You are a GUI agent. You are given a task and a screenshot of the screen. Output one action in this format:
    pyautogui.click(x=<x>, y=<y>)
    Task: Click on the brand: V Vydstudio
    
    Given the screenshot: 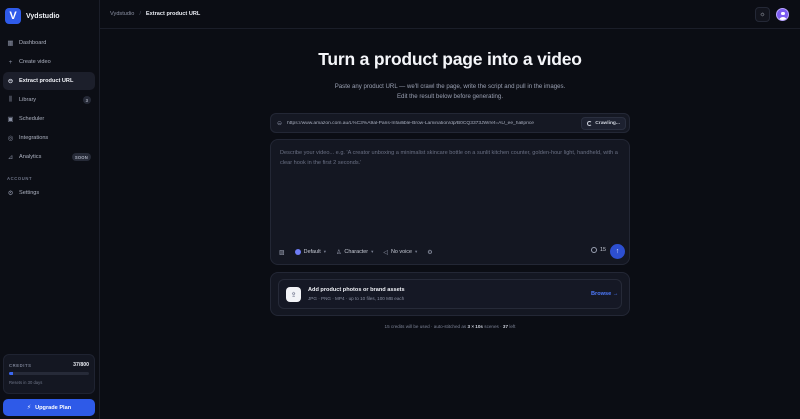 What is the action you would take?
    pyautogui.click(x=32, y=16)
    